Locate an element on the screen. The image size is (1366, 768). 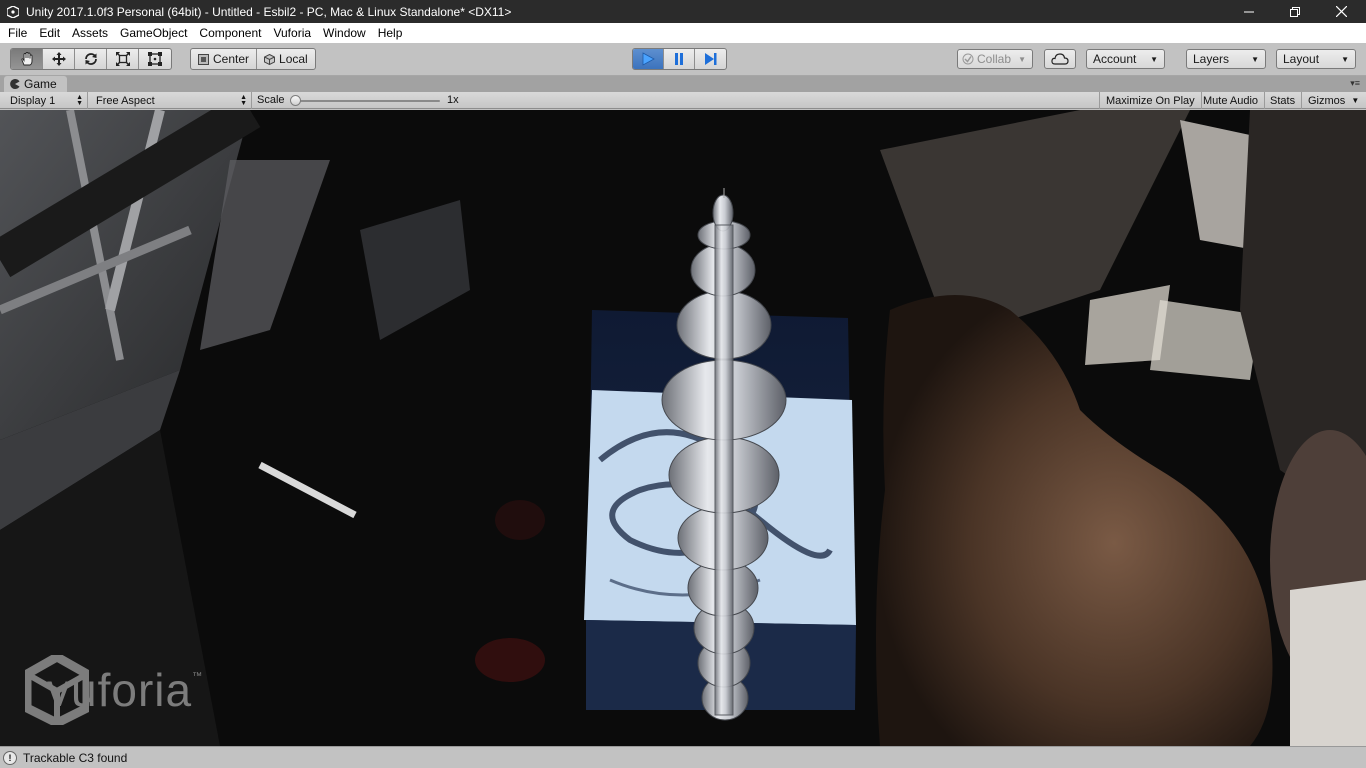
pivot-local-button: Local is located at coordinates (286, 59).